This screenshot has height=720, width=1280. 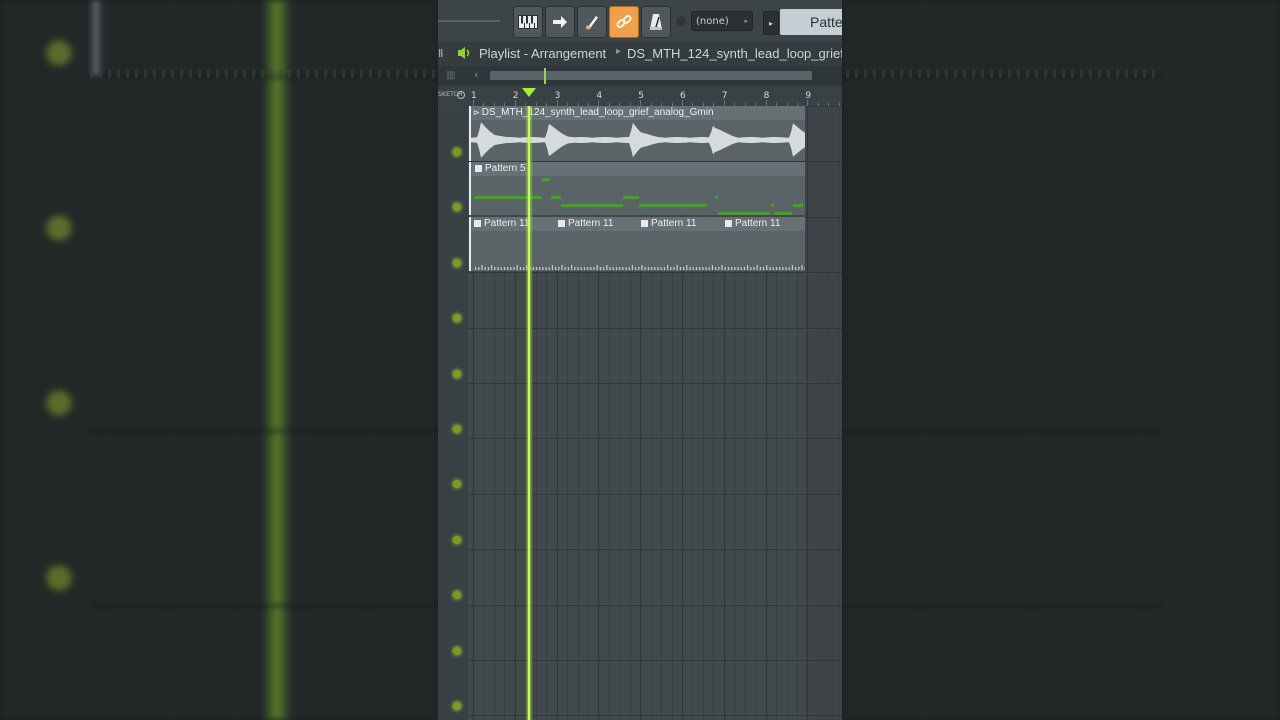 I want to click on sketch-toggle, so click(x=461, y=95).